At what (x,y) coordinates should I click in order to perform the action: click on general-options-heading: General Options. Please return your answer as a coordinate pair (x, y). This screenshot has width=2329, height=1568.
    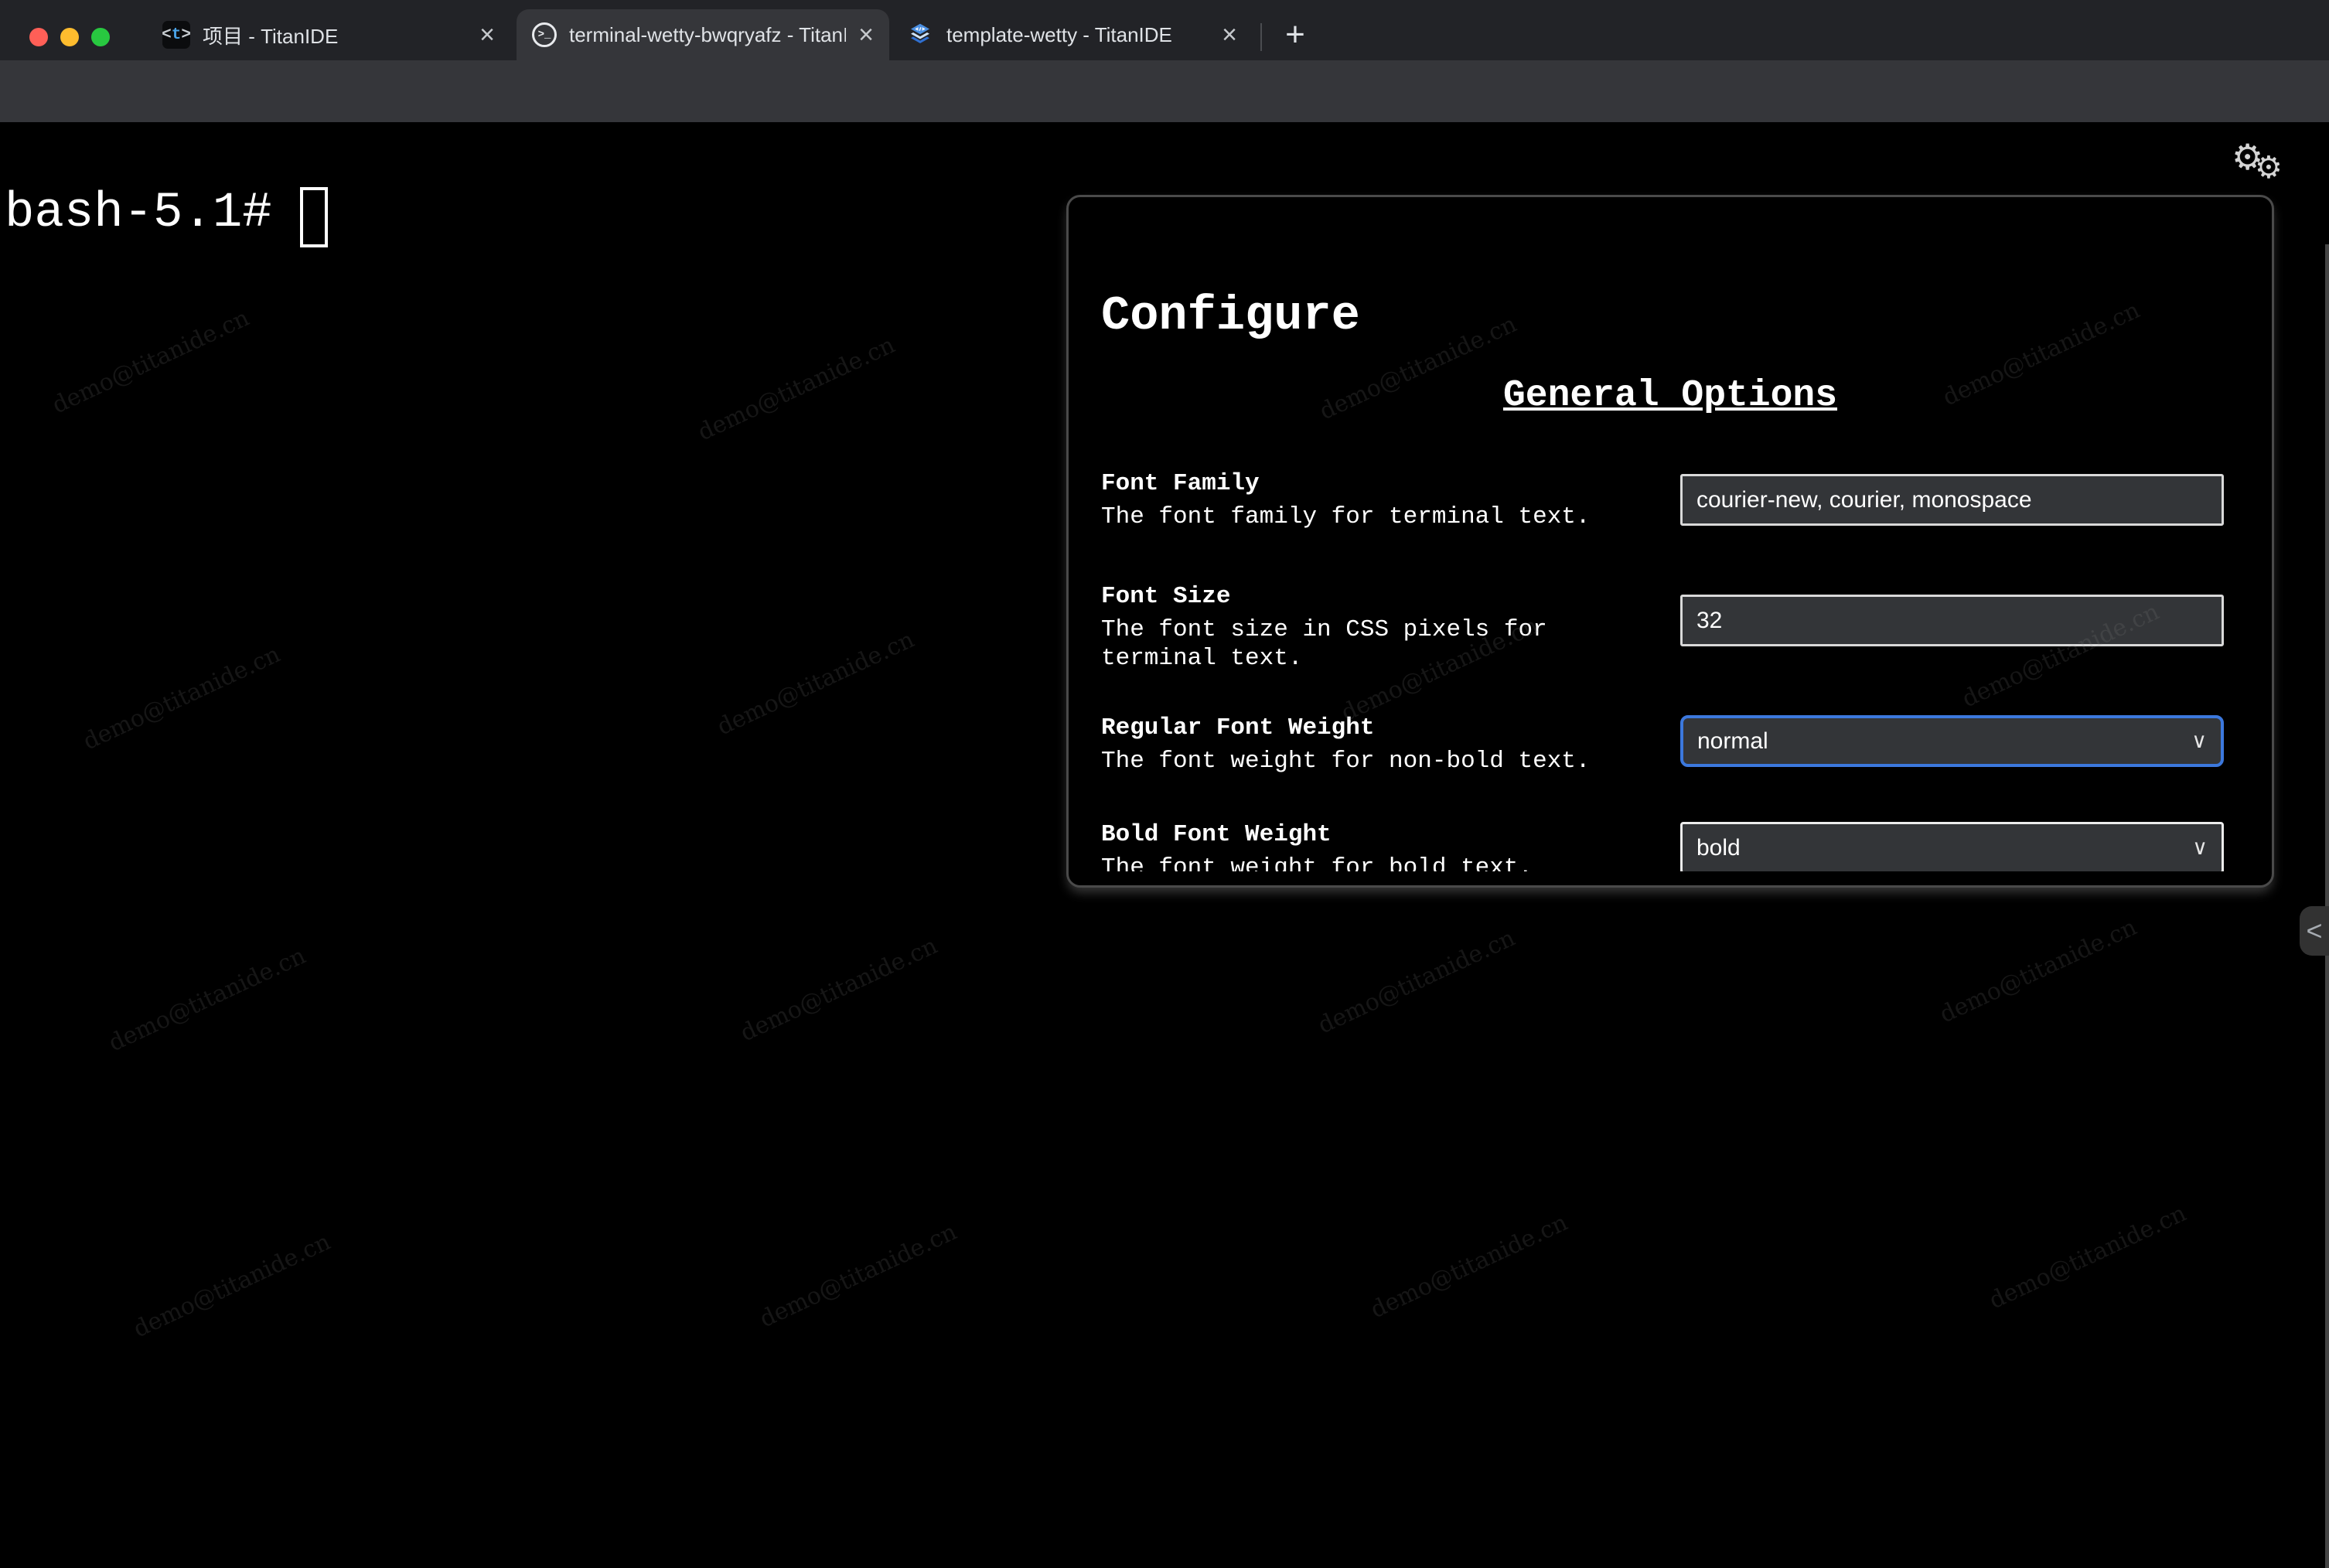
    Looking at the image, I should click on (1670, 396).